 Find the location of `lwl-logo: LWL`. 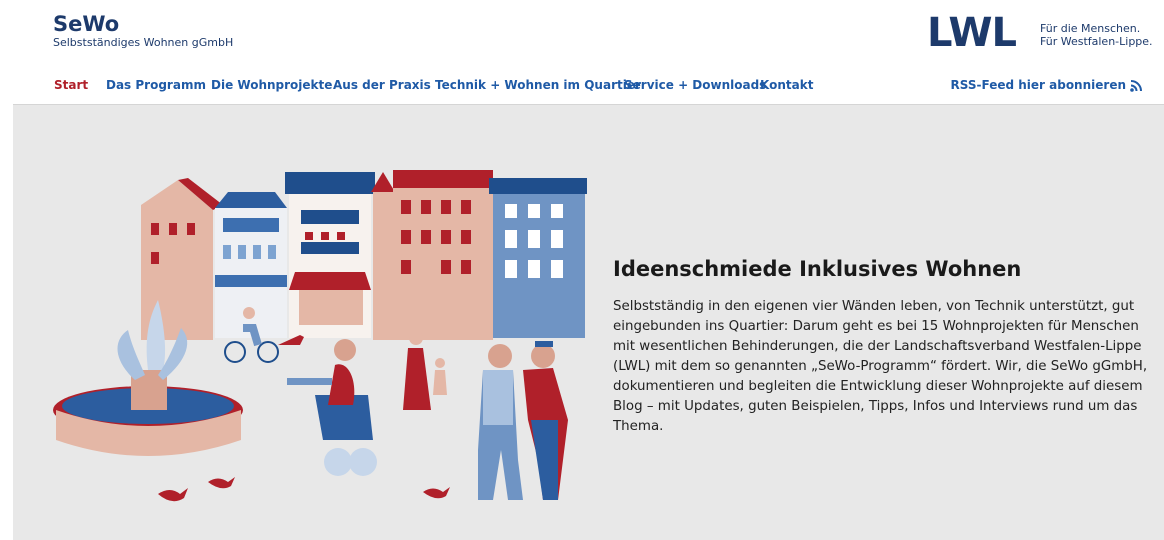

lwl-logo: LWL is located at coordinates (972, 33).